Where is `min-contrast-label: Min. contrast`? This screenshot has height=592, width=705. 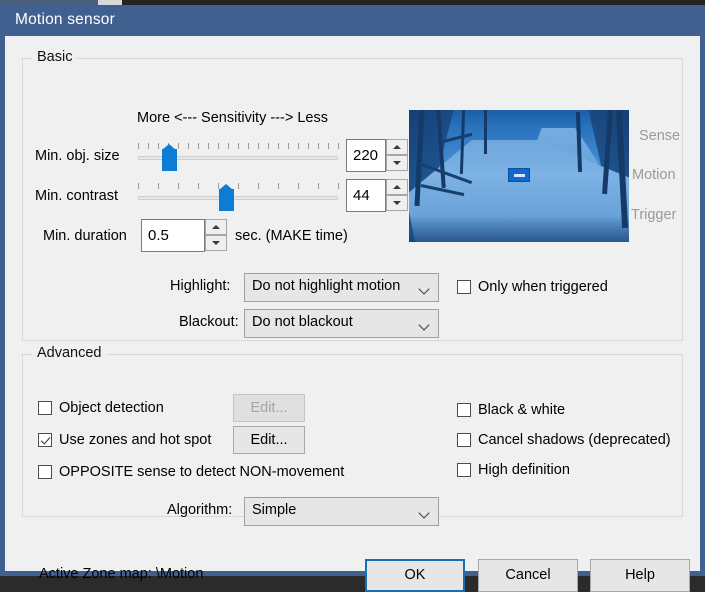
min-contrast-label: Min. contrast is located at coordinates (76, 196).